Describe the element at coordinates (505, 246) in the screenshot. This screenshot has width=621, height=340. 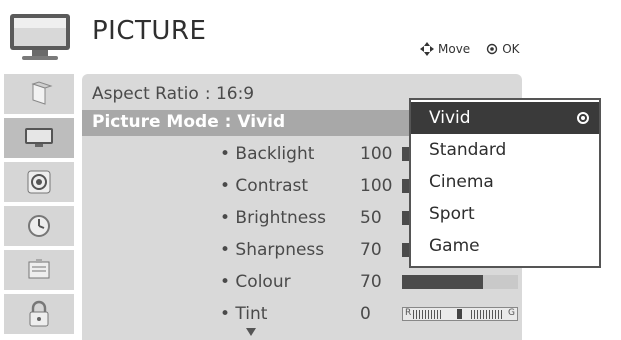
I see `dropdown-option-game: Game` at that location.